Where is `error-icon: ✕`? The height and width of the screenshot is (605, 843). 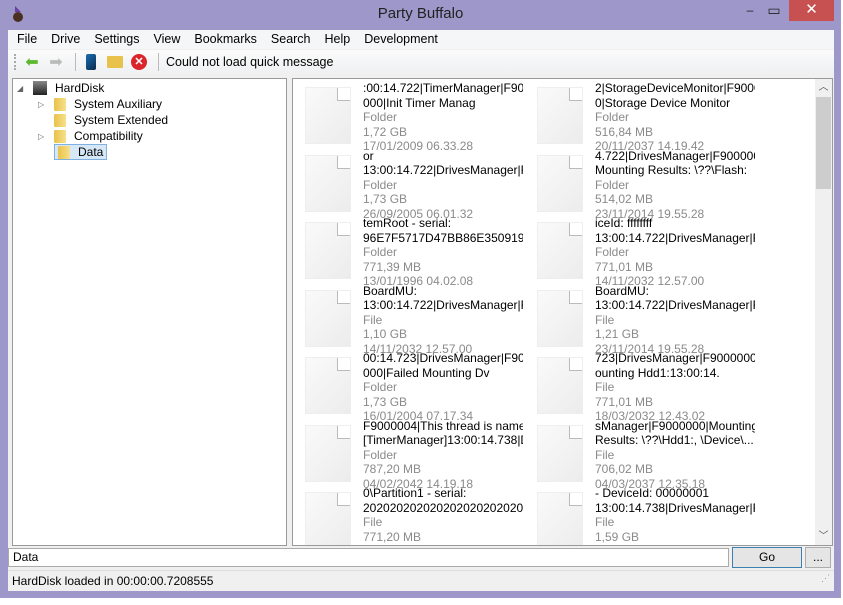 error-icon: ✕ is located at coordinates (139, 62).